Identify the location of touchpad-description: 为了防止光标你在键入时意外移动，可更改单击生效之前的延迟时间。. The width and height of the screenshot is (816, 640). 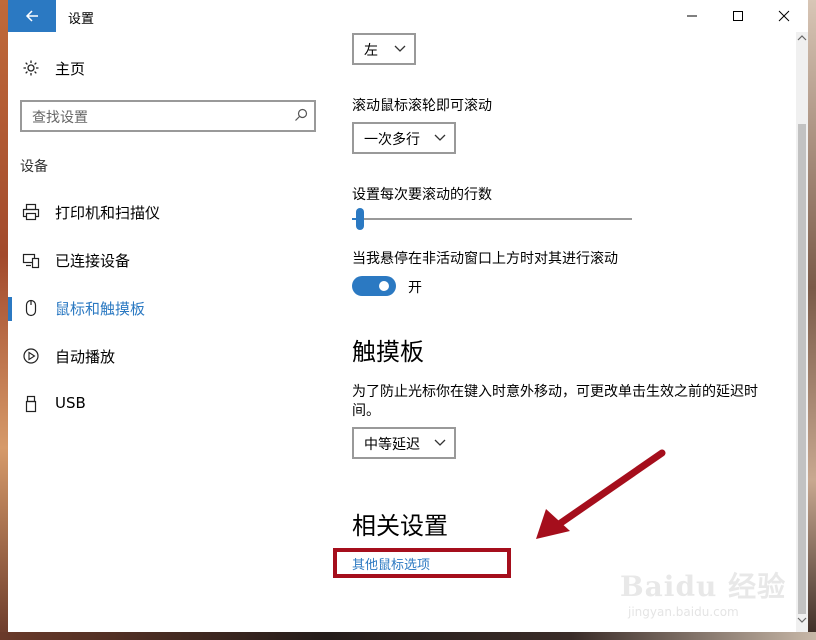
(555, 401).